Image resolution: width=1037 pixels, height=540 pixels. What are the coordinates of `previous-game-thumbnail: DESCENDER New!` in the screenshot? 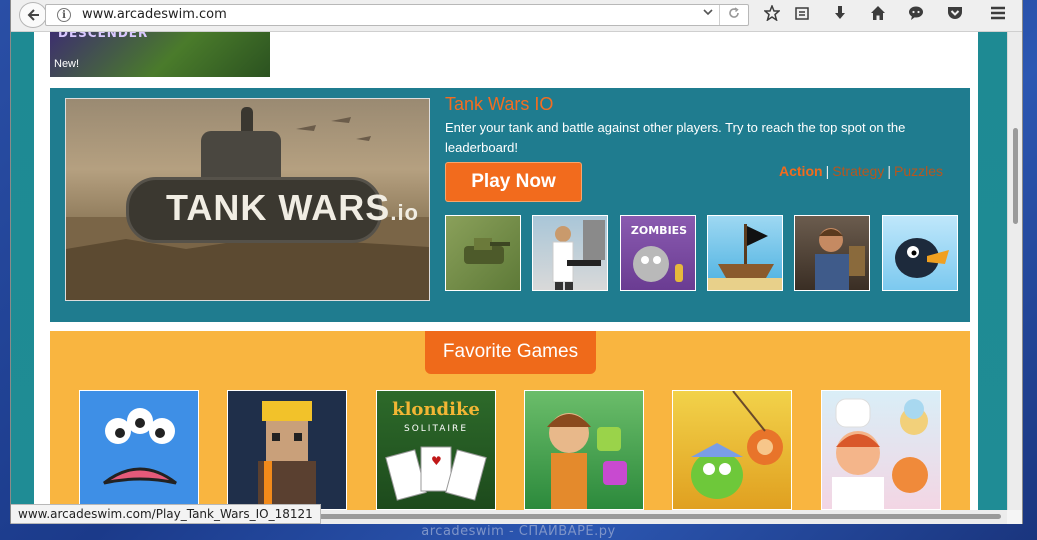 It's located at (160, 54).